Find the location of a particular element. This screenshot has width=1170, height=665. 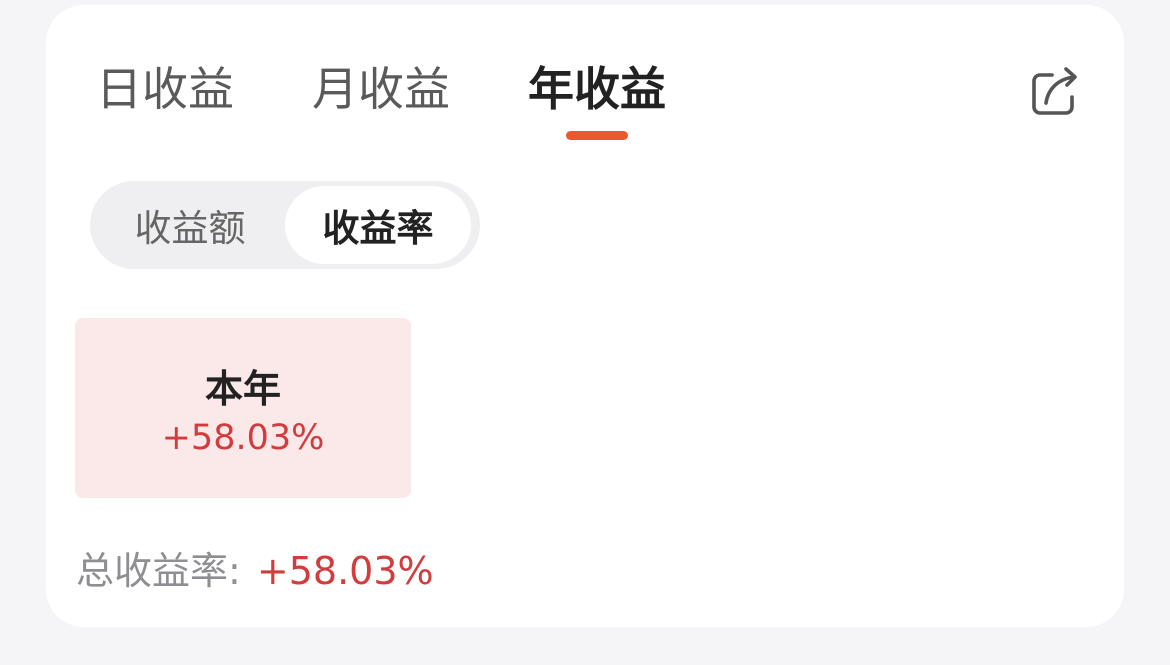

tab-label: 日收益 is located at coordinates (165, 89).